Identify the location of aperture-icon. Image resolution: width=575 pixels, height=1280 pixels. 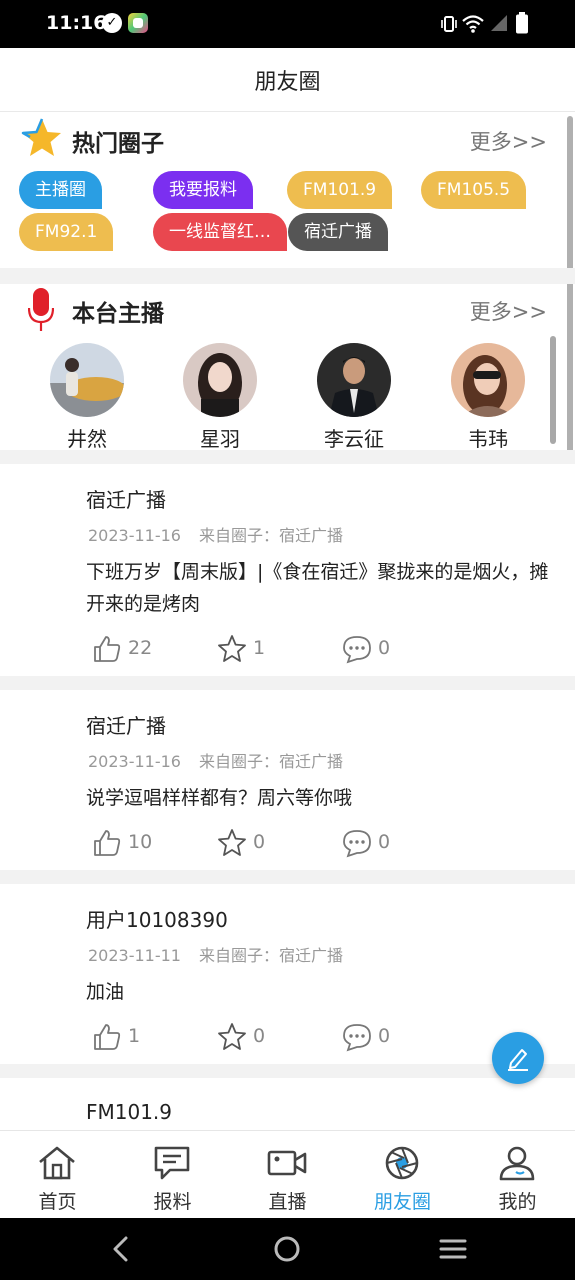
(402, 1163).